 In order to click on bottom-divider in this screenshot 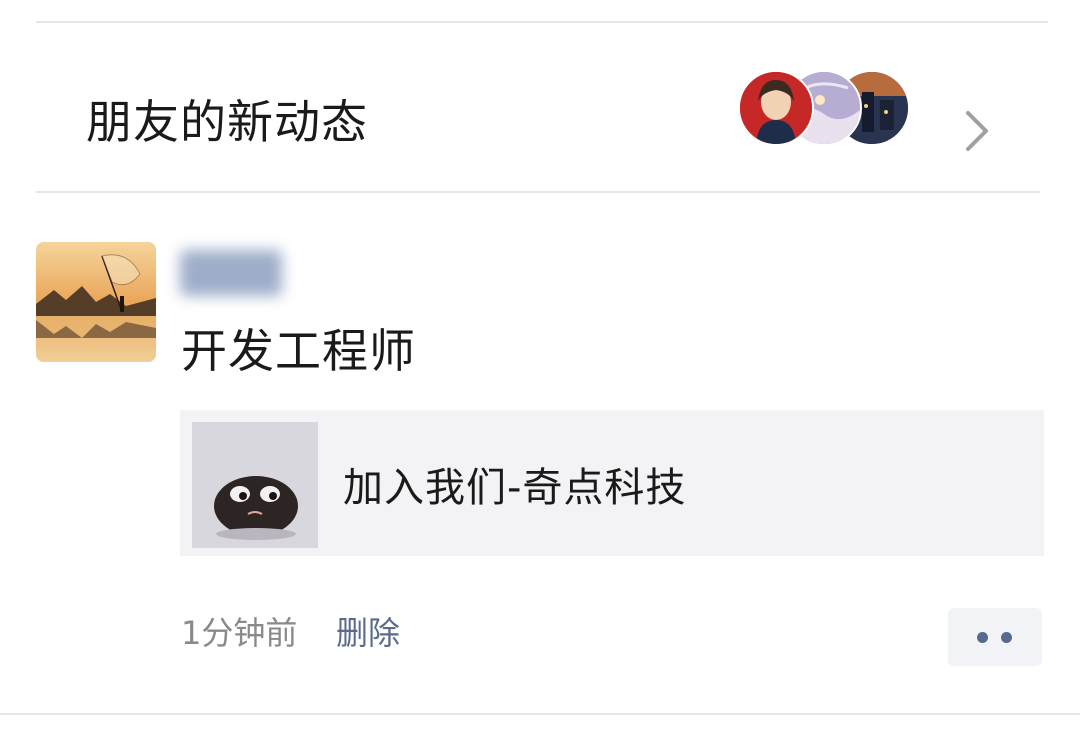, I will do `click(540, 714)`.